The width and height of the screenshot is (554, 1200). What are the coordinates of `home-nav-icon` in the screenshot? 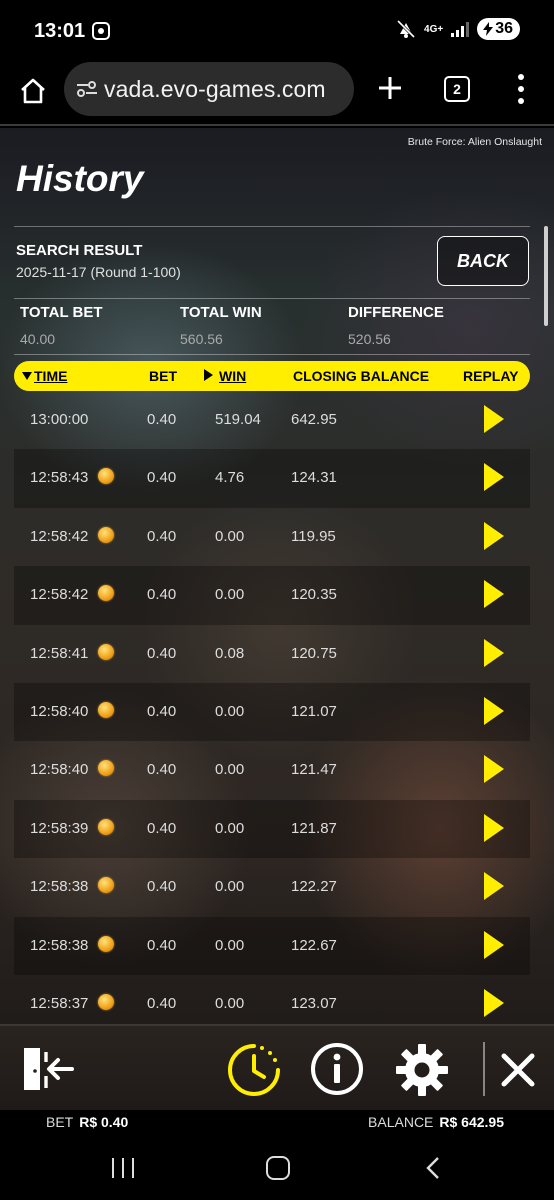 It's located at (278, 1168).